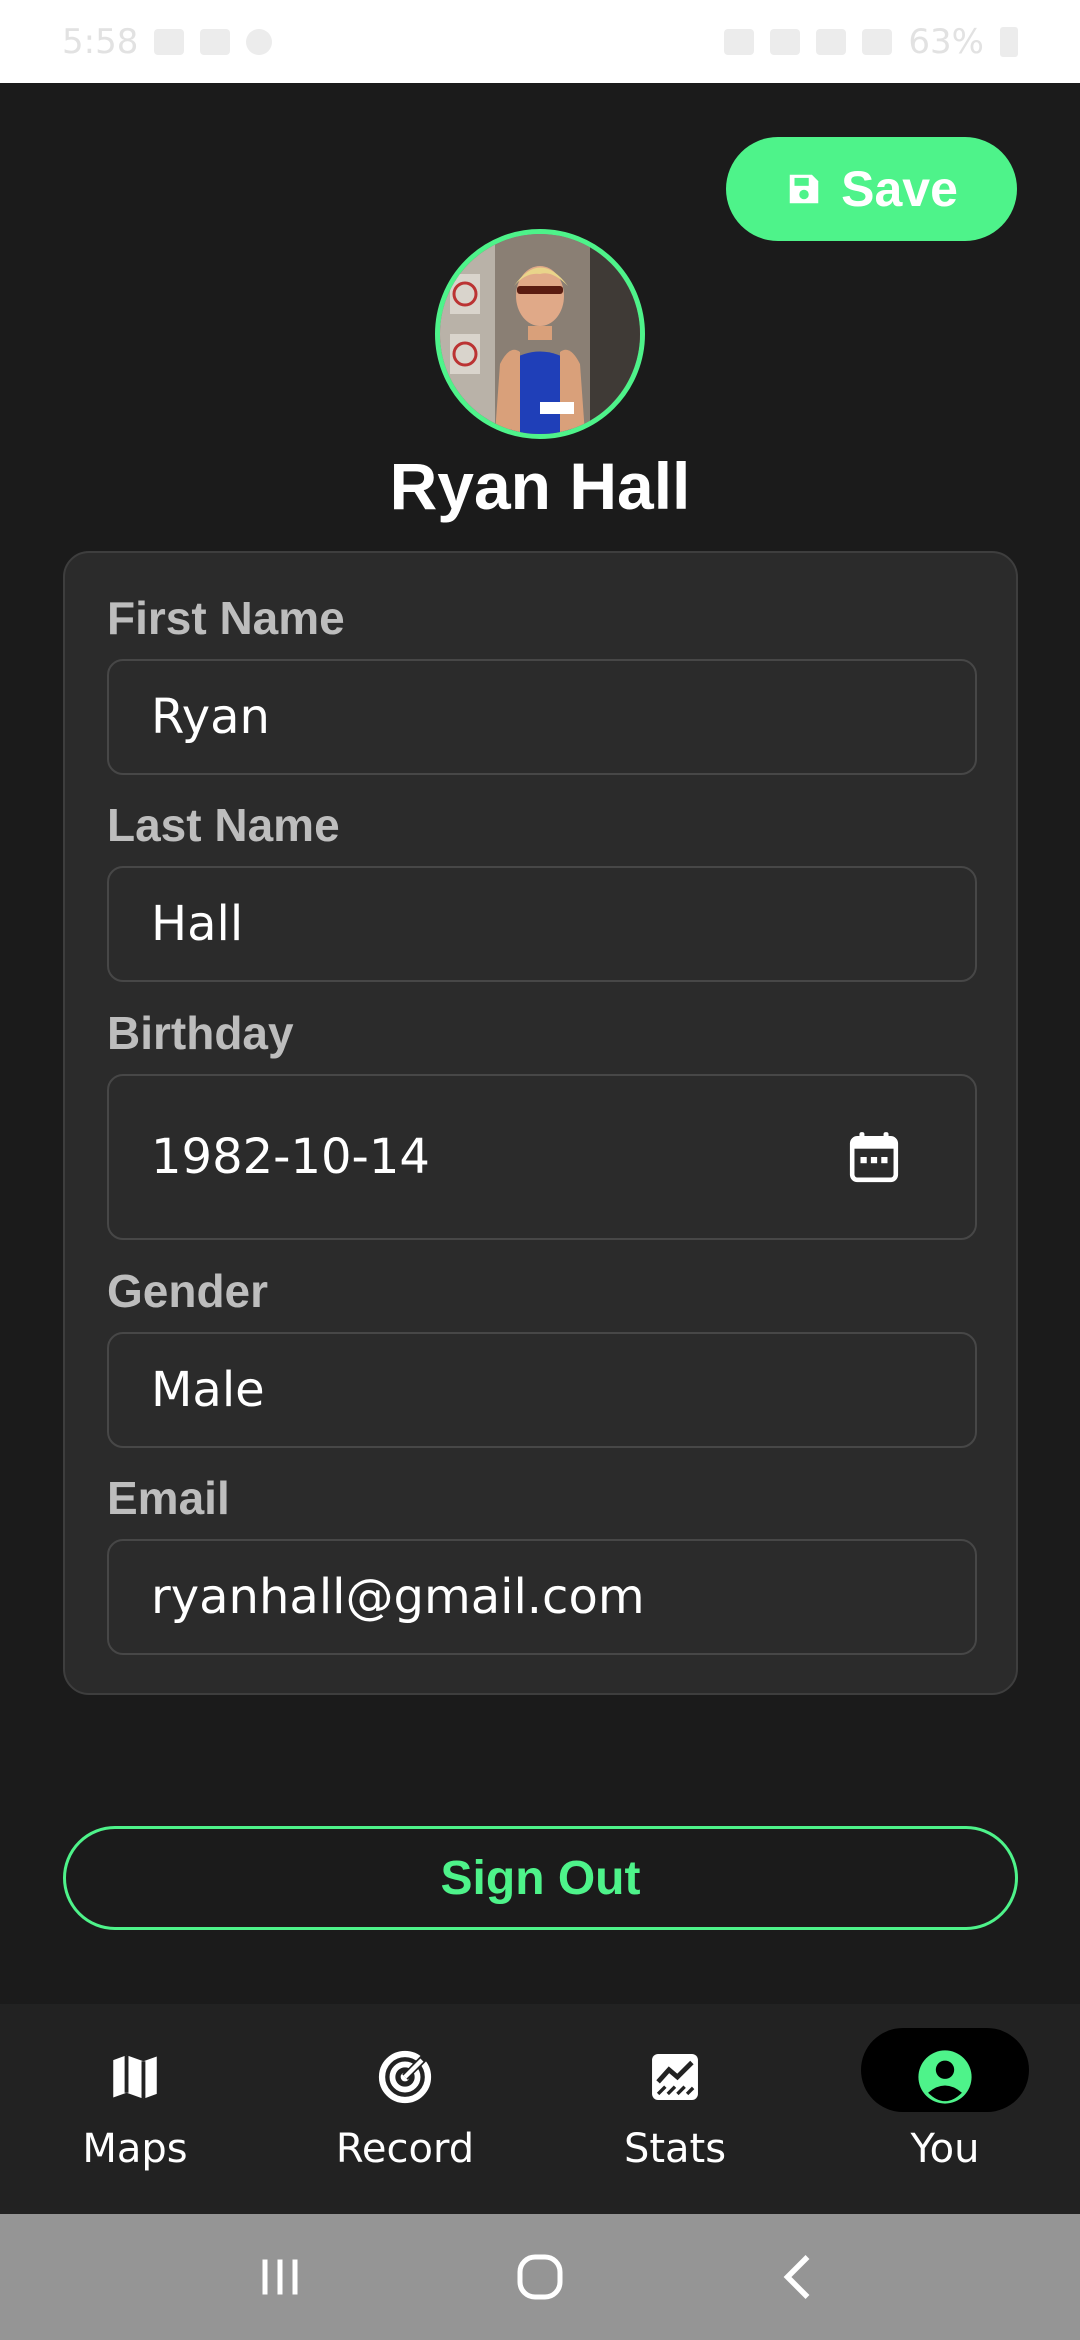 This screenshot has height=2340, width=1080. I want to click on gender-value: Male, so click(208, 1390).